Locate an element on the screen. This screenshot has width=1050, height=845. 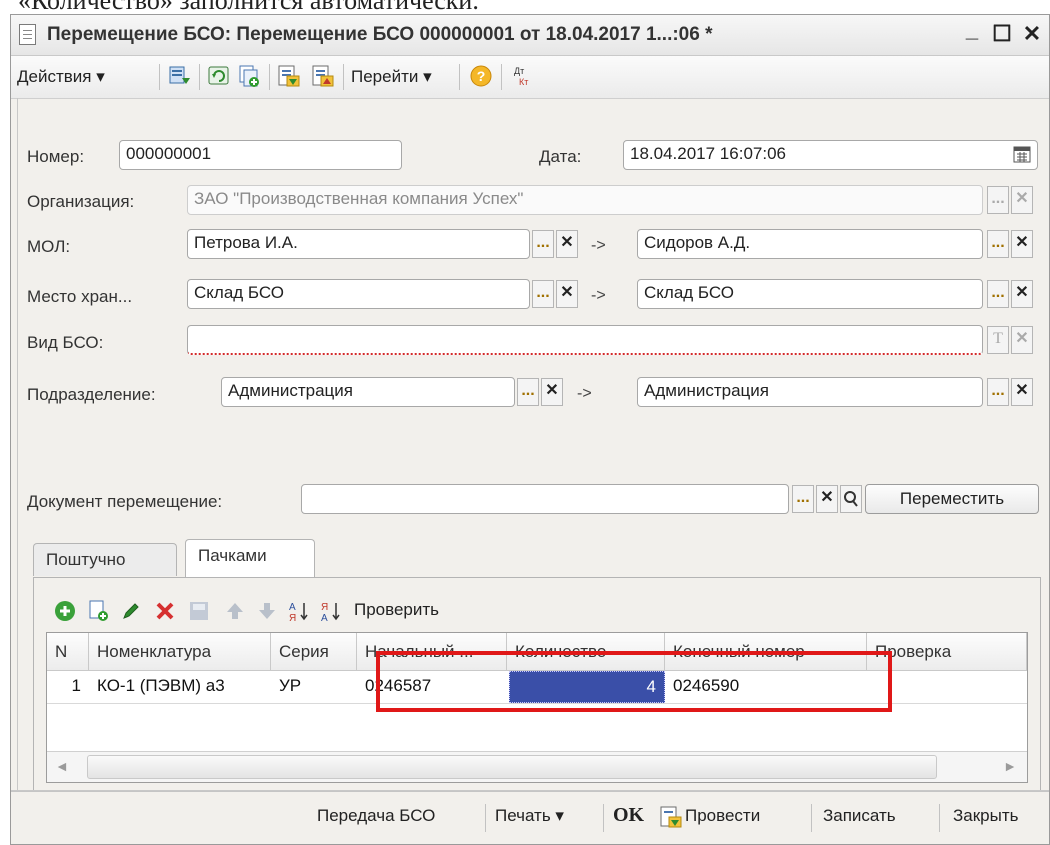
transfer-bso-button: Передача БСО is located at coordinates (376, 816).